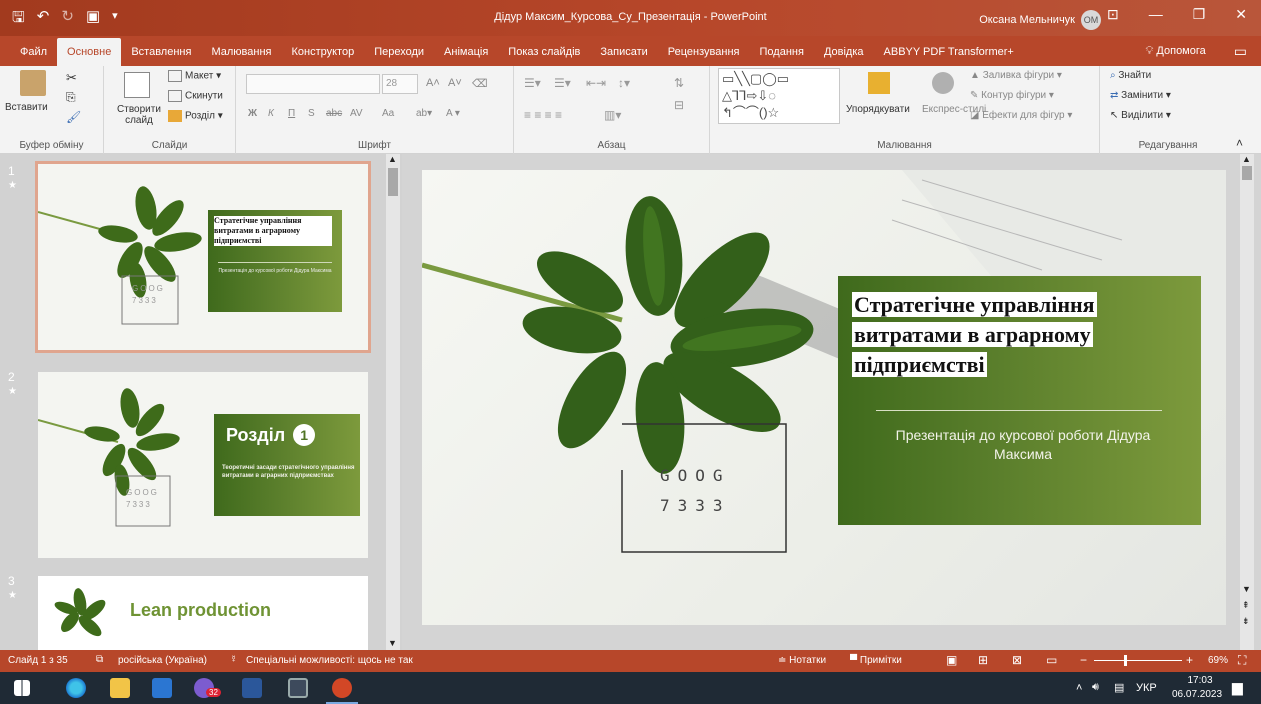 The width and height of the screenshot is (1261, 704). Describe the element at coordinates (33, 83) in the screenshot. I see `paste-icon` at that location.